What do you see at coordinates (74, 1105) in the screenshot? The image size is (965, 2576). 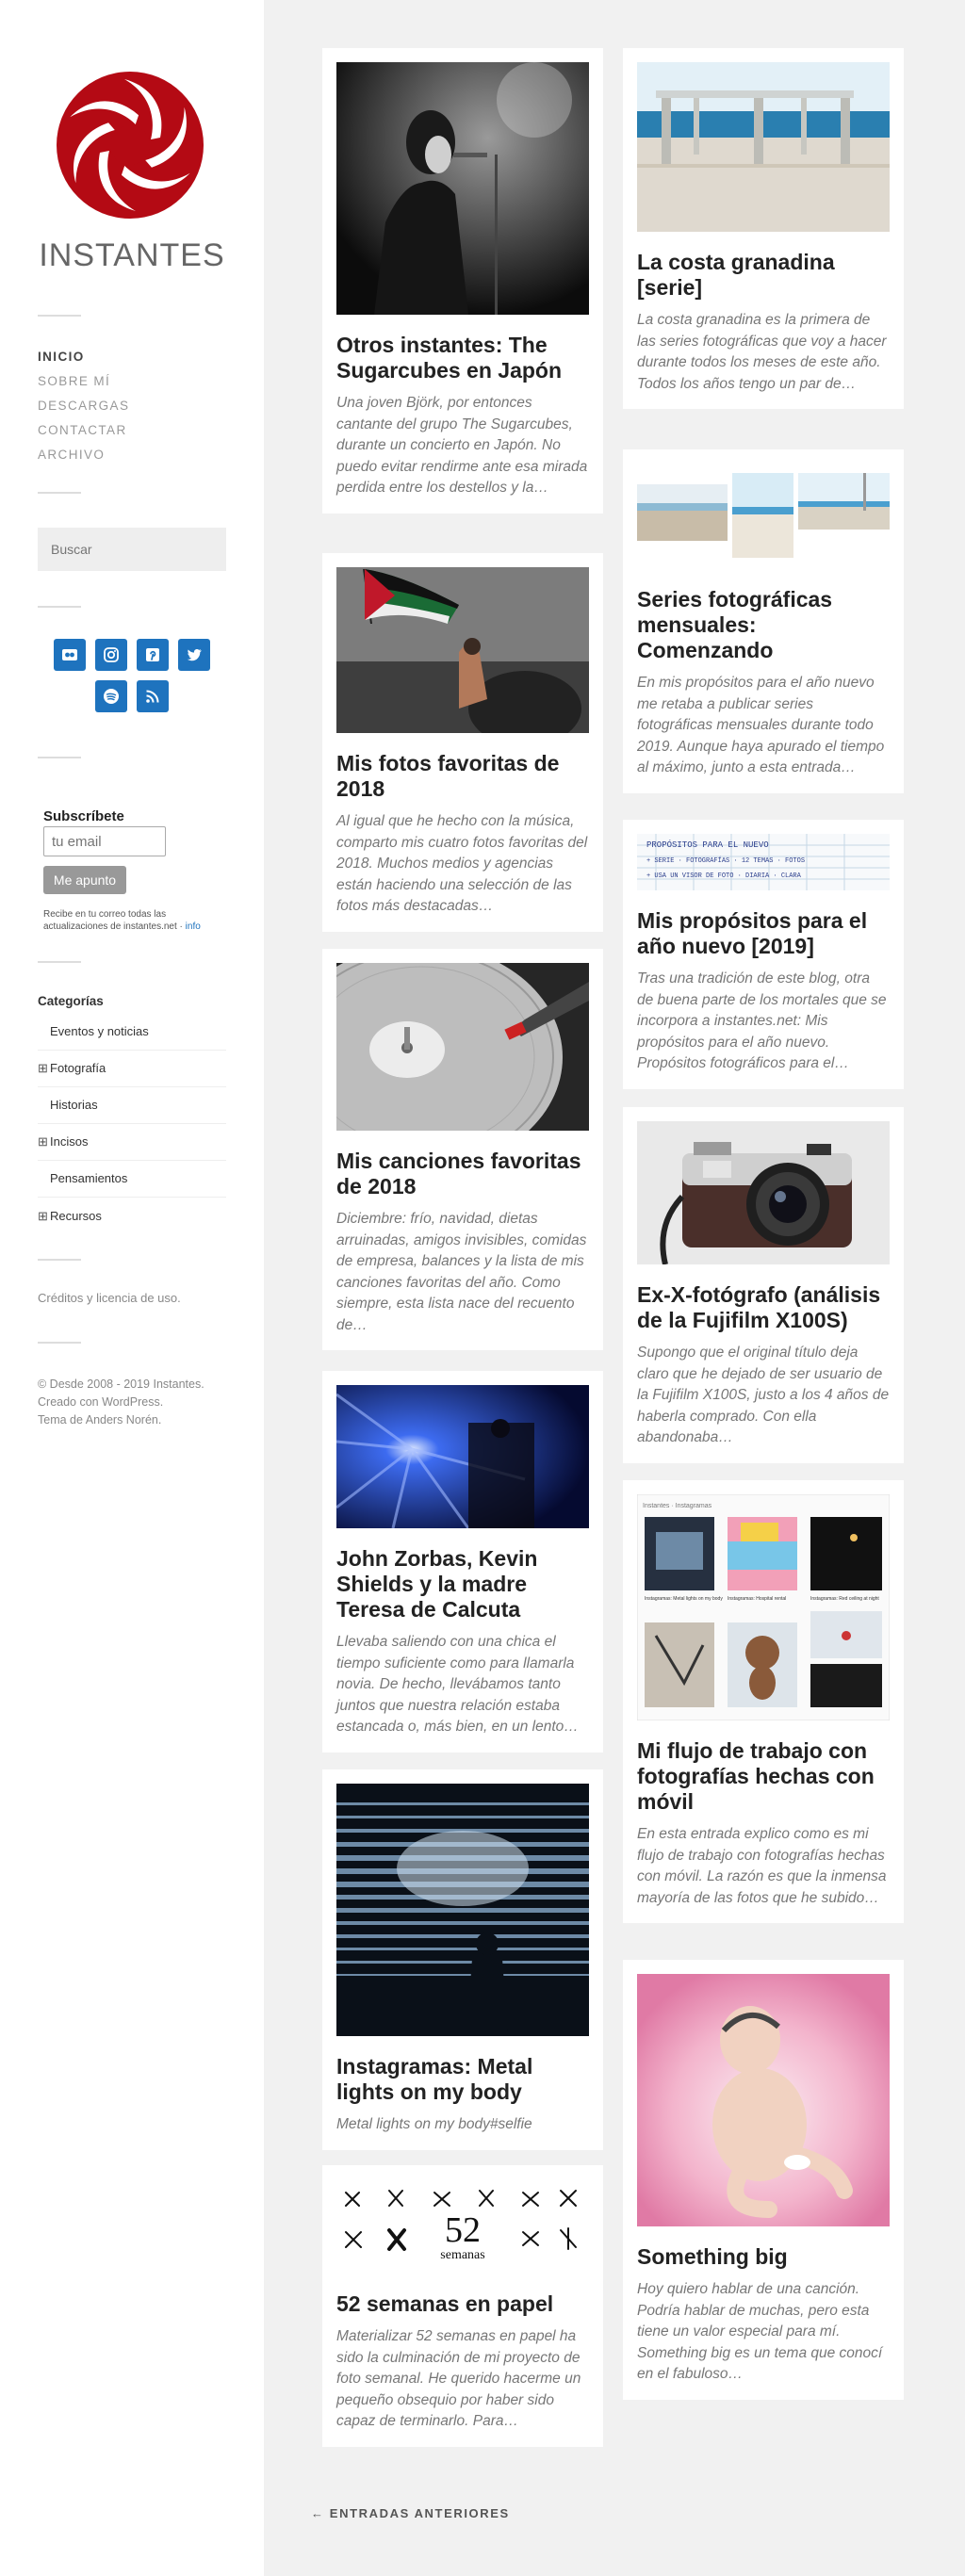 I see `category-label: Historias` at bounding box center [74, 1105].